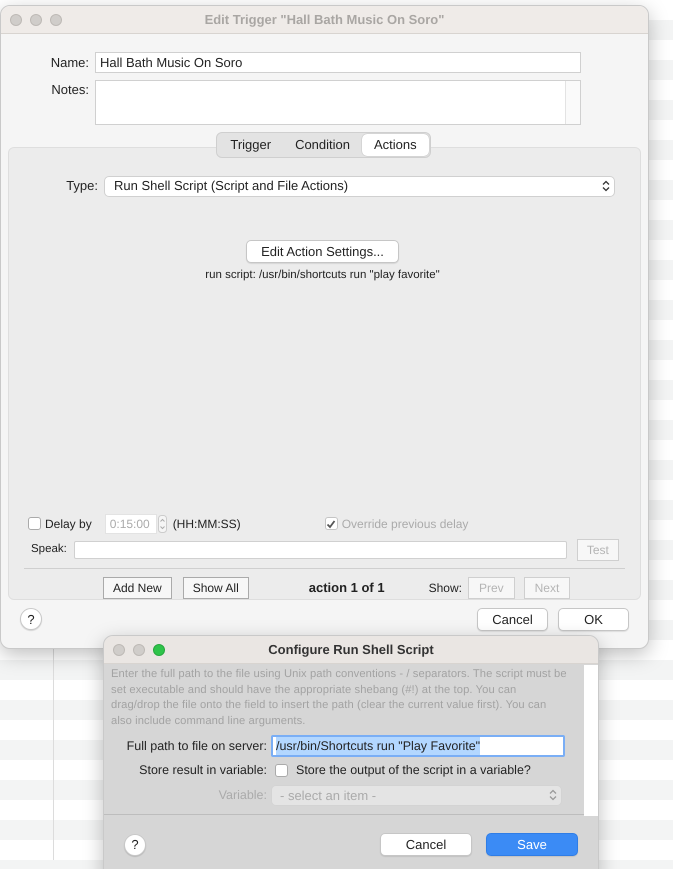 This screenshot has width=673, height=869. Describe the element at coordinates (68, 524) in the screenshot. I see `field-label: Delay by` at that location.